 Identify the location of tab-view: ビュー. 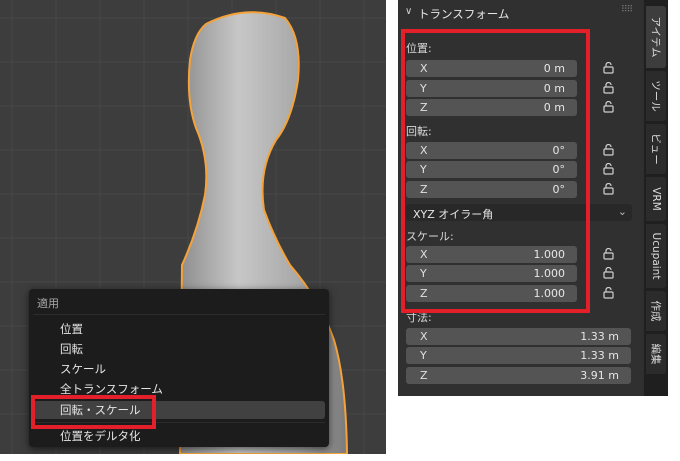
(656, 149).